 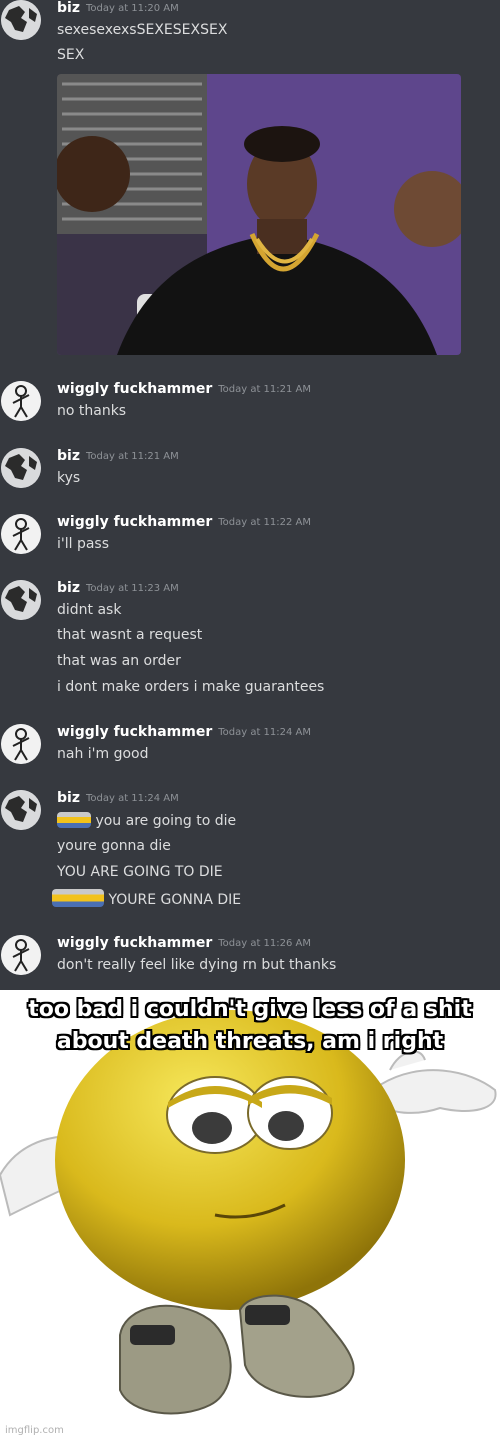 What do you see at coordinates (89, 610) in the screenshot?
I see `message-line: didnt ask` at bounding box center [89, 610].